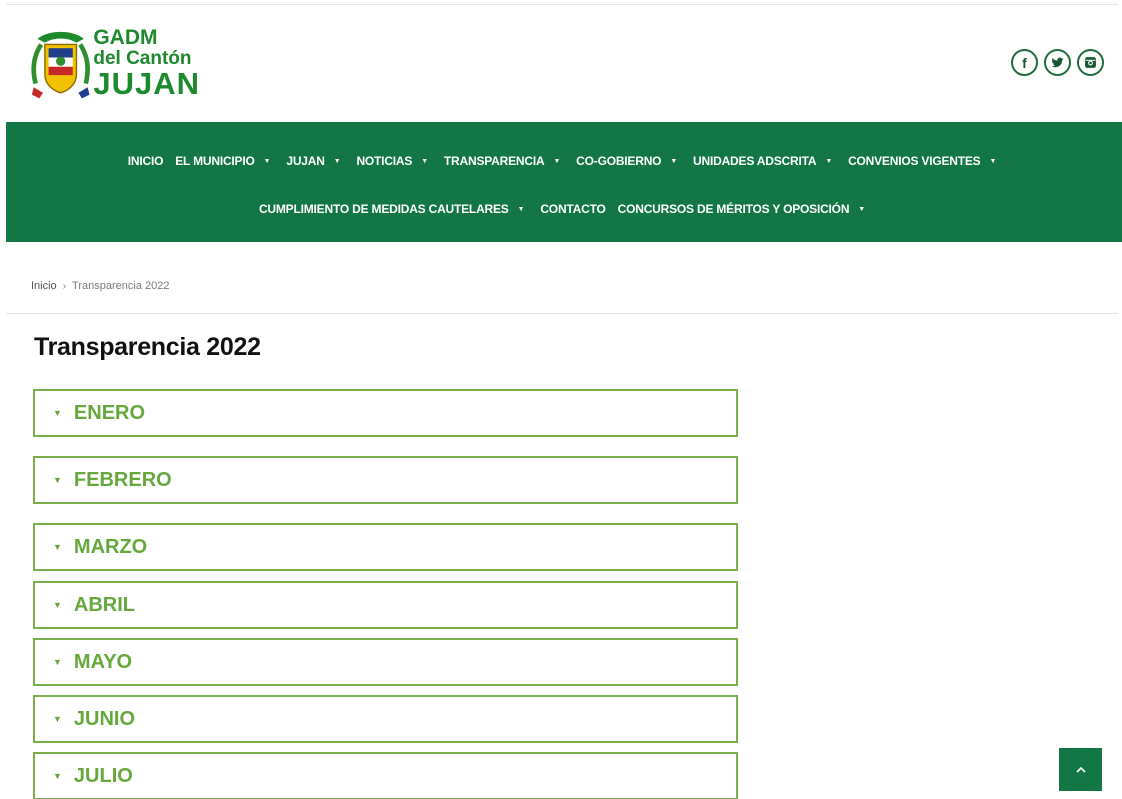  What do you see at coordinates (146, 63) in the screenshot?
I see `logo-text: GADM del Cantón JUJAN` at bounding box center [146, 63].